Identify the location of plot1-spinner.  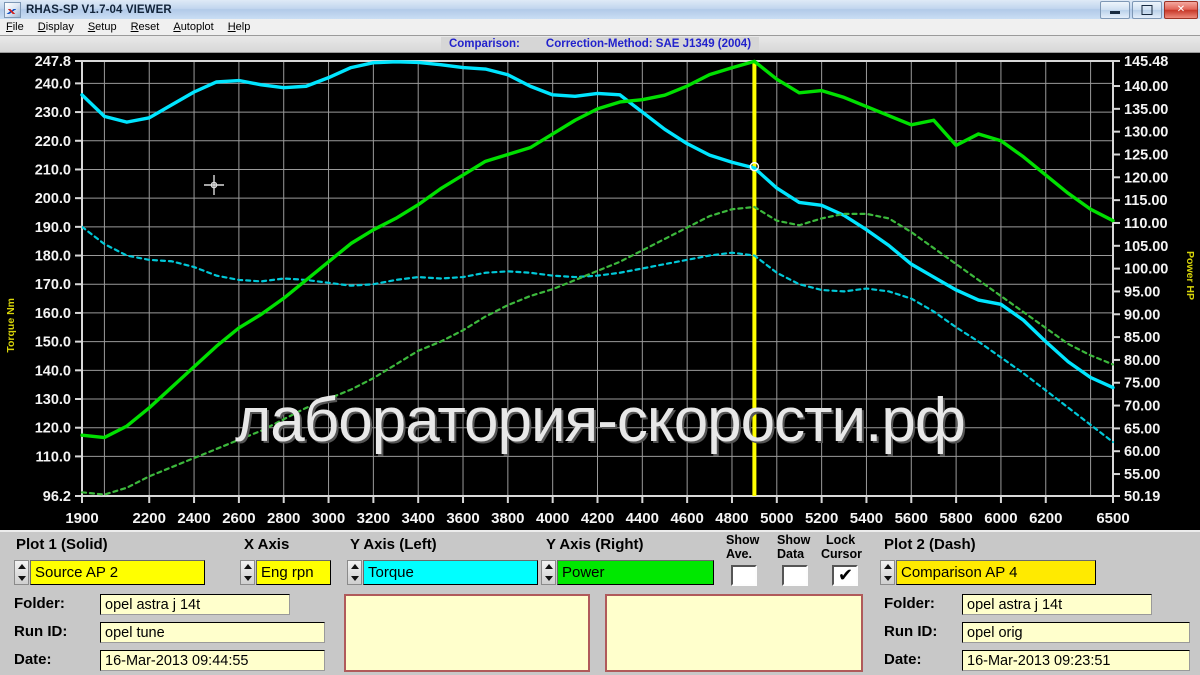
(21, 572).